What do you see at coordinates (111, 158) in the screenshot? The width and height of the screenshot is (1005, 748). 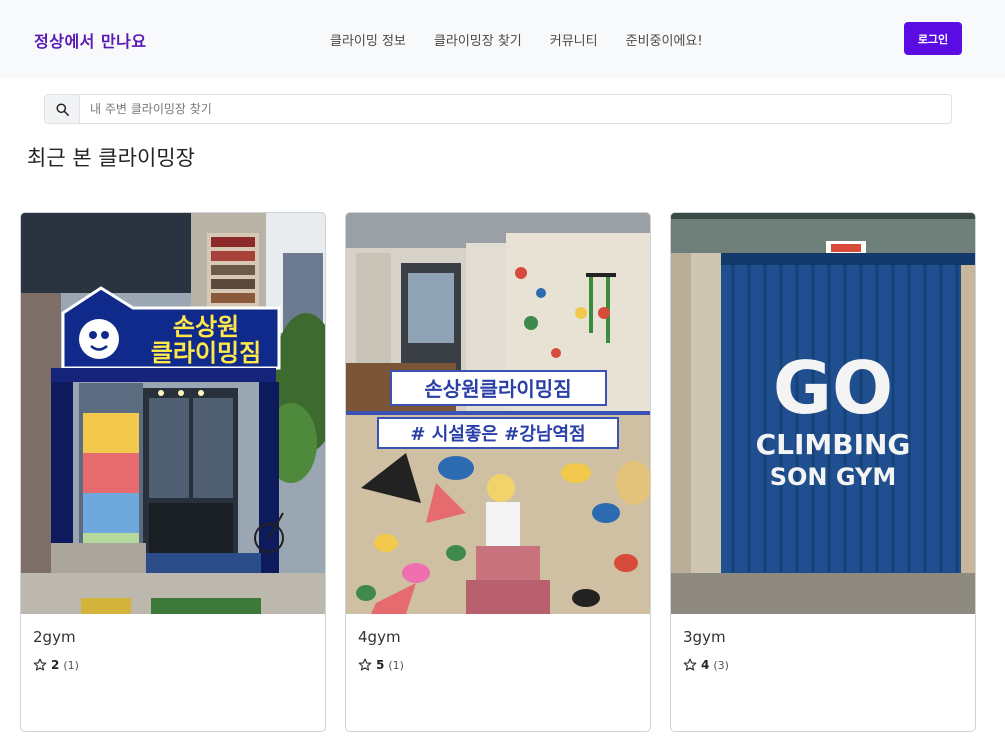 I see `section-title: 최근 본 클라이밍장` at bounding box center [111, 158].